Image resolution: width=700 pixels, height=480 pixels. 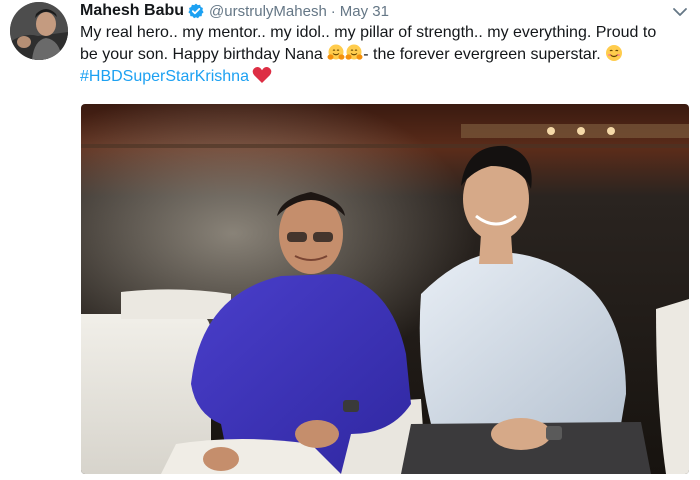 I want to click on author-handle: @urstrulyMahesh, so click(x=268, y=11).